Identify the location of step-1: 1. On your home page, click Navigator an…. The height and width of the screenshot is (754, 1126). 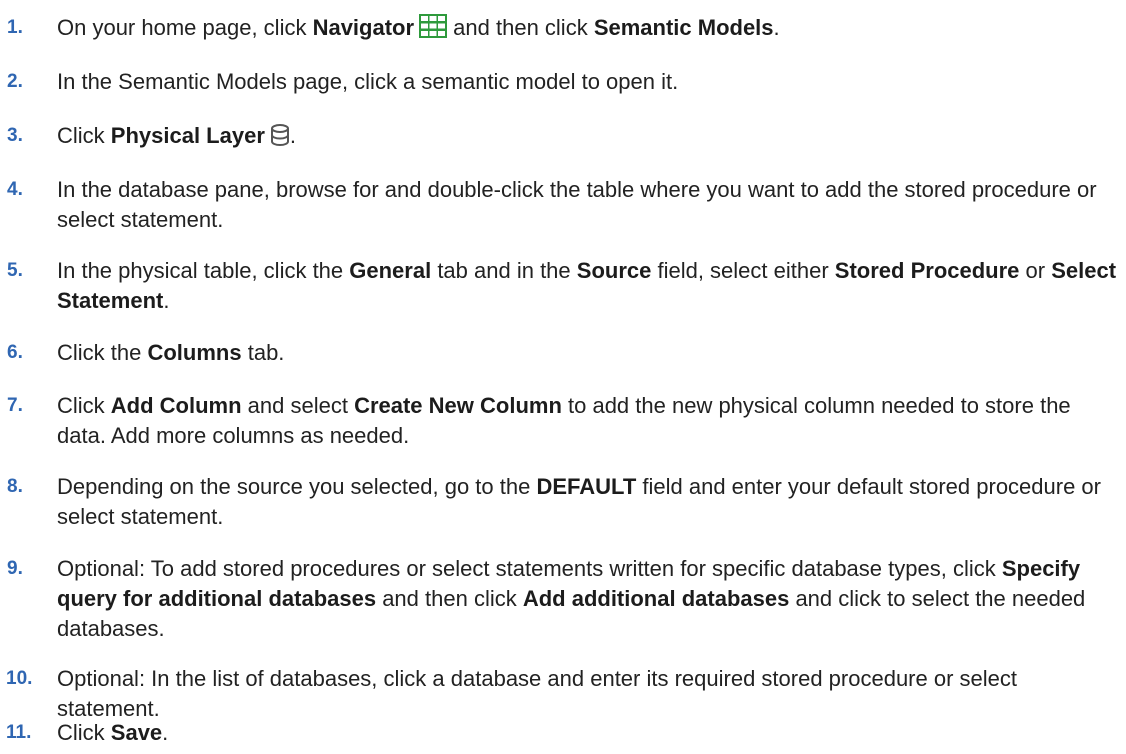
(560, 29).